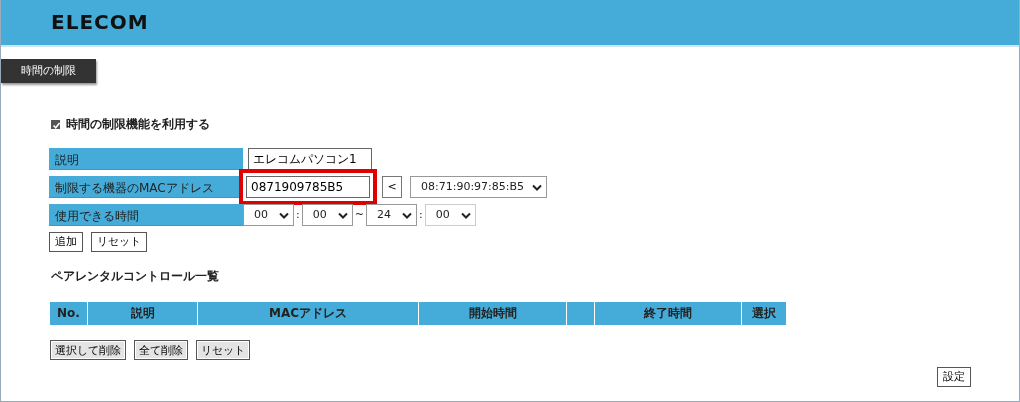  What do you see at coordinates (161, 350) in the screenshot?
I see `list-button: 全て削除` at bounding box center [161, 350].